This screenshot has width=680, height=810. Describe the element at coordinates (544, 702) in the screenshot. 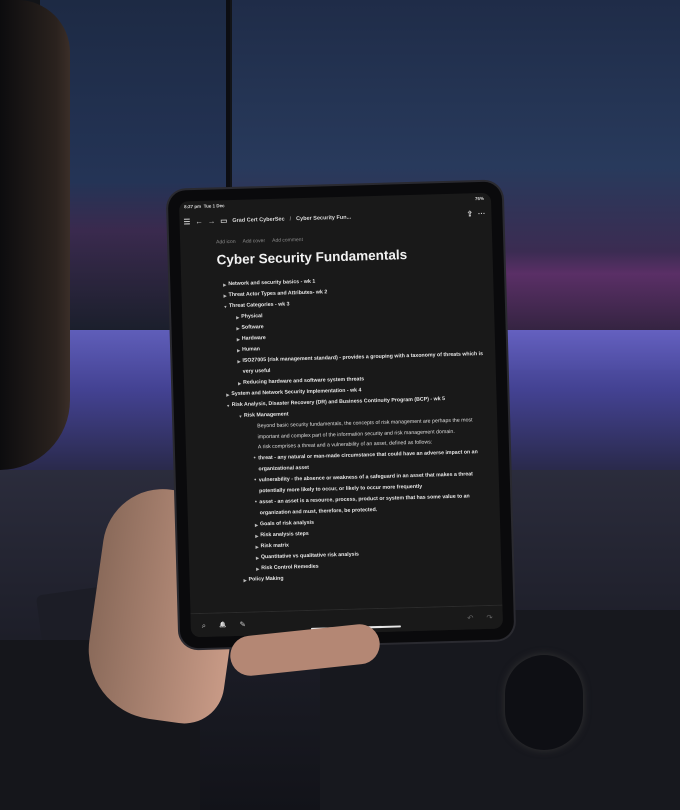

I see `mouse` at that location.